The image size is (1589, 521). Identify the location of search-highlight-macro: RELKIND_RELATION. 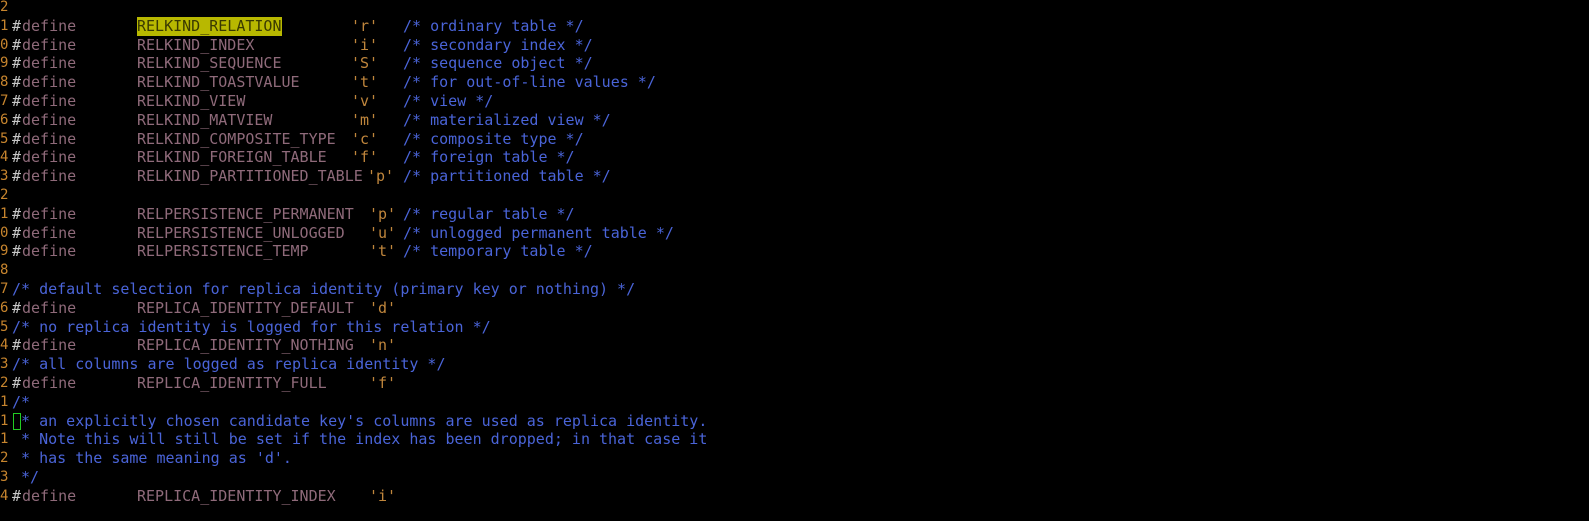
(209, 26).